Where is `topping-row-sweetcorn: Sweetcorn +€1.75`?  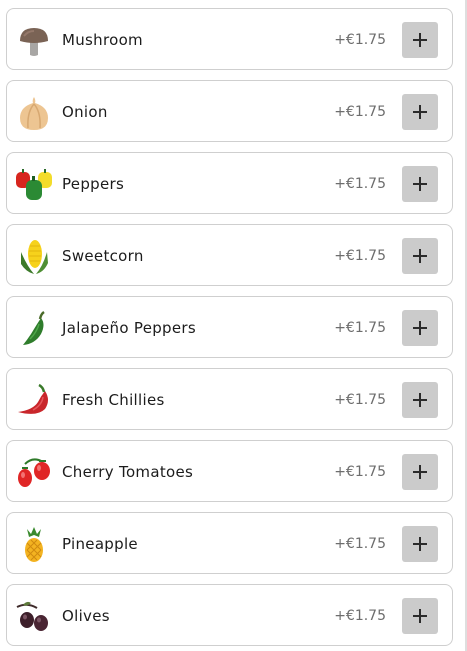 topping-row-sweetcorn: Sweetcorn +€1.75 is located at coordinates (229, 255).